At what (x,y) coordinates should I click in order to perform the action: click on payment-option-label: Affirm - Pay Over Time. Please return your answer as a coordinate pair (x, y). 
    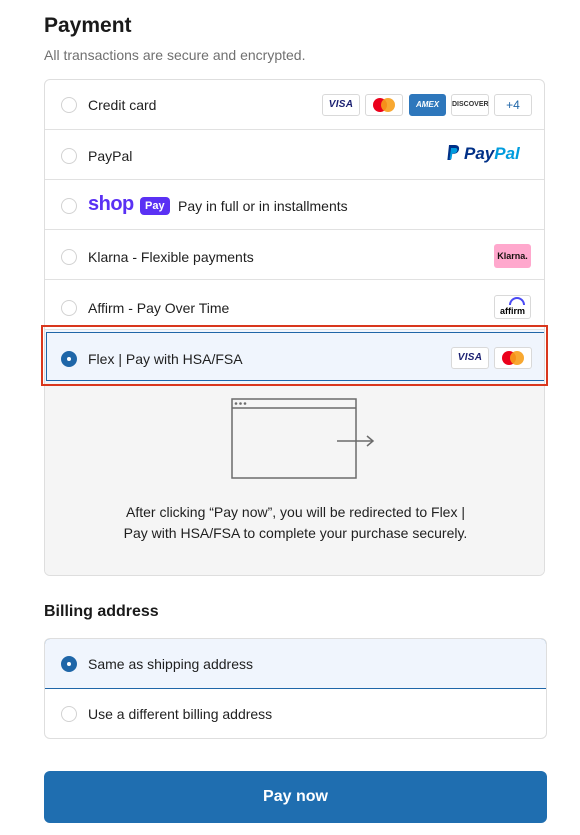
    Looking at the image, I should click on (159, 308).